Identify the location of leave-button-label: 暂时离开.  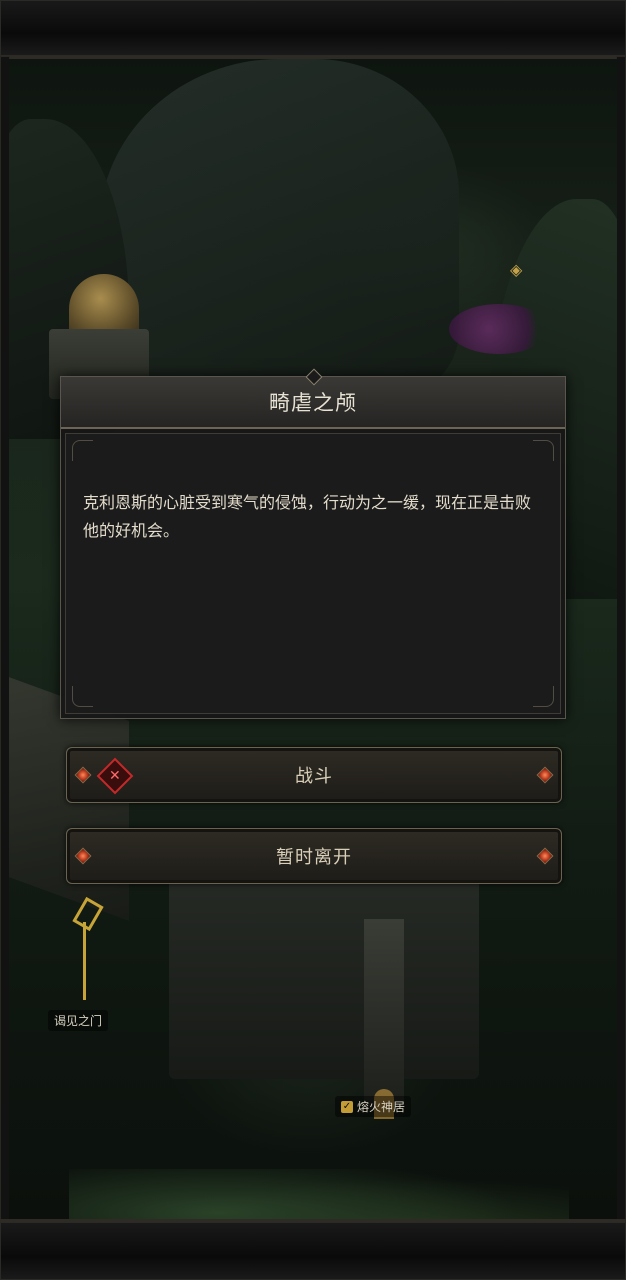
(314, 857).